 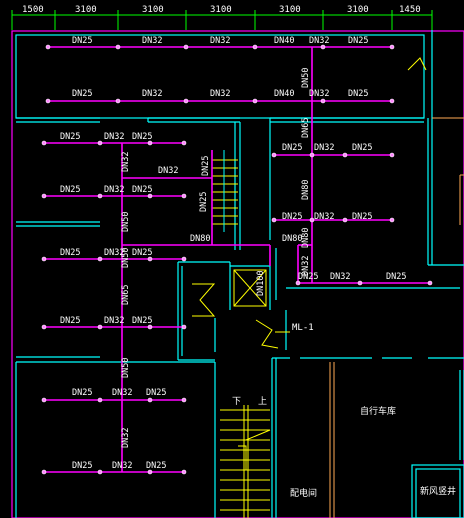 What do you see at coordinates (292, 239) in the screenshot?
I see `label-horiz-c: DN80` at bounding box center [292, 239].